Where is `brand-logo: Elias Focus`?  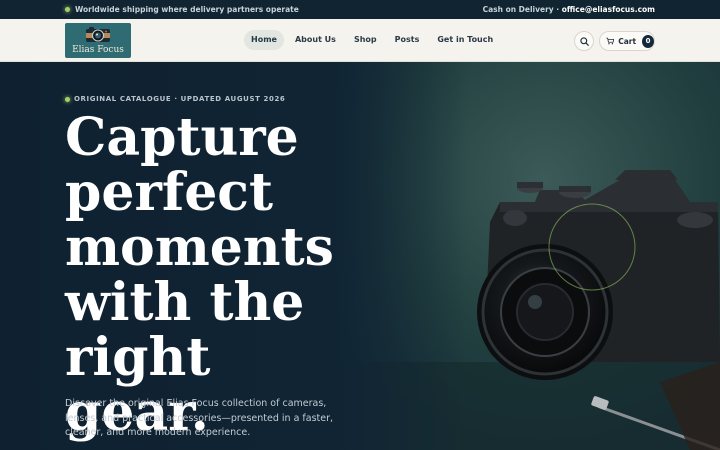
brand-logo: Elias Focus is located at coordinates (98, 40).